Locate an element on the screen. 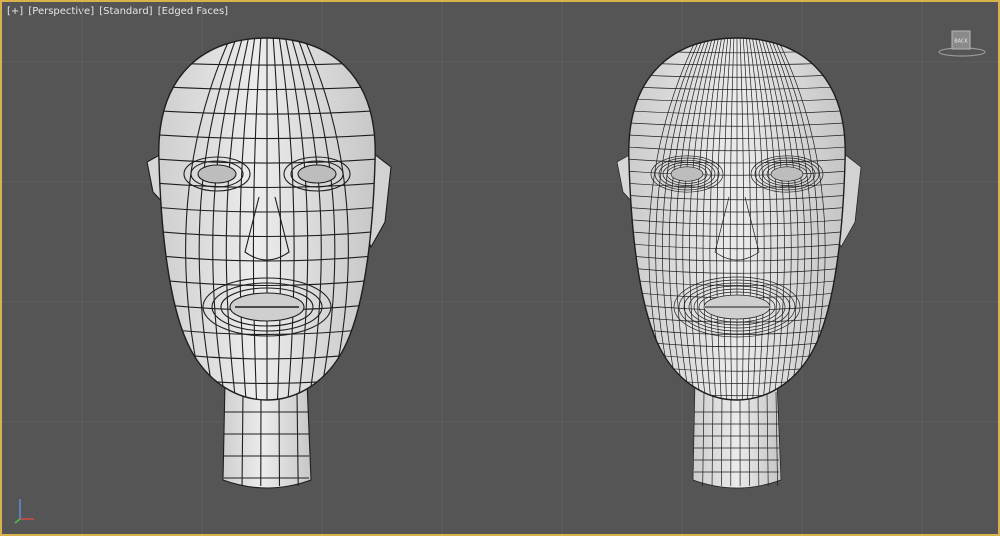  viewcube: BACK is located at coordinates (962, 43).